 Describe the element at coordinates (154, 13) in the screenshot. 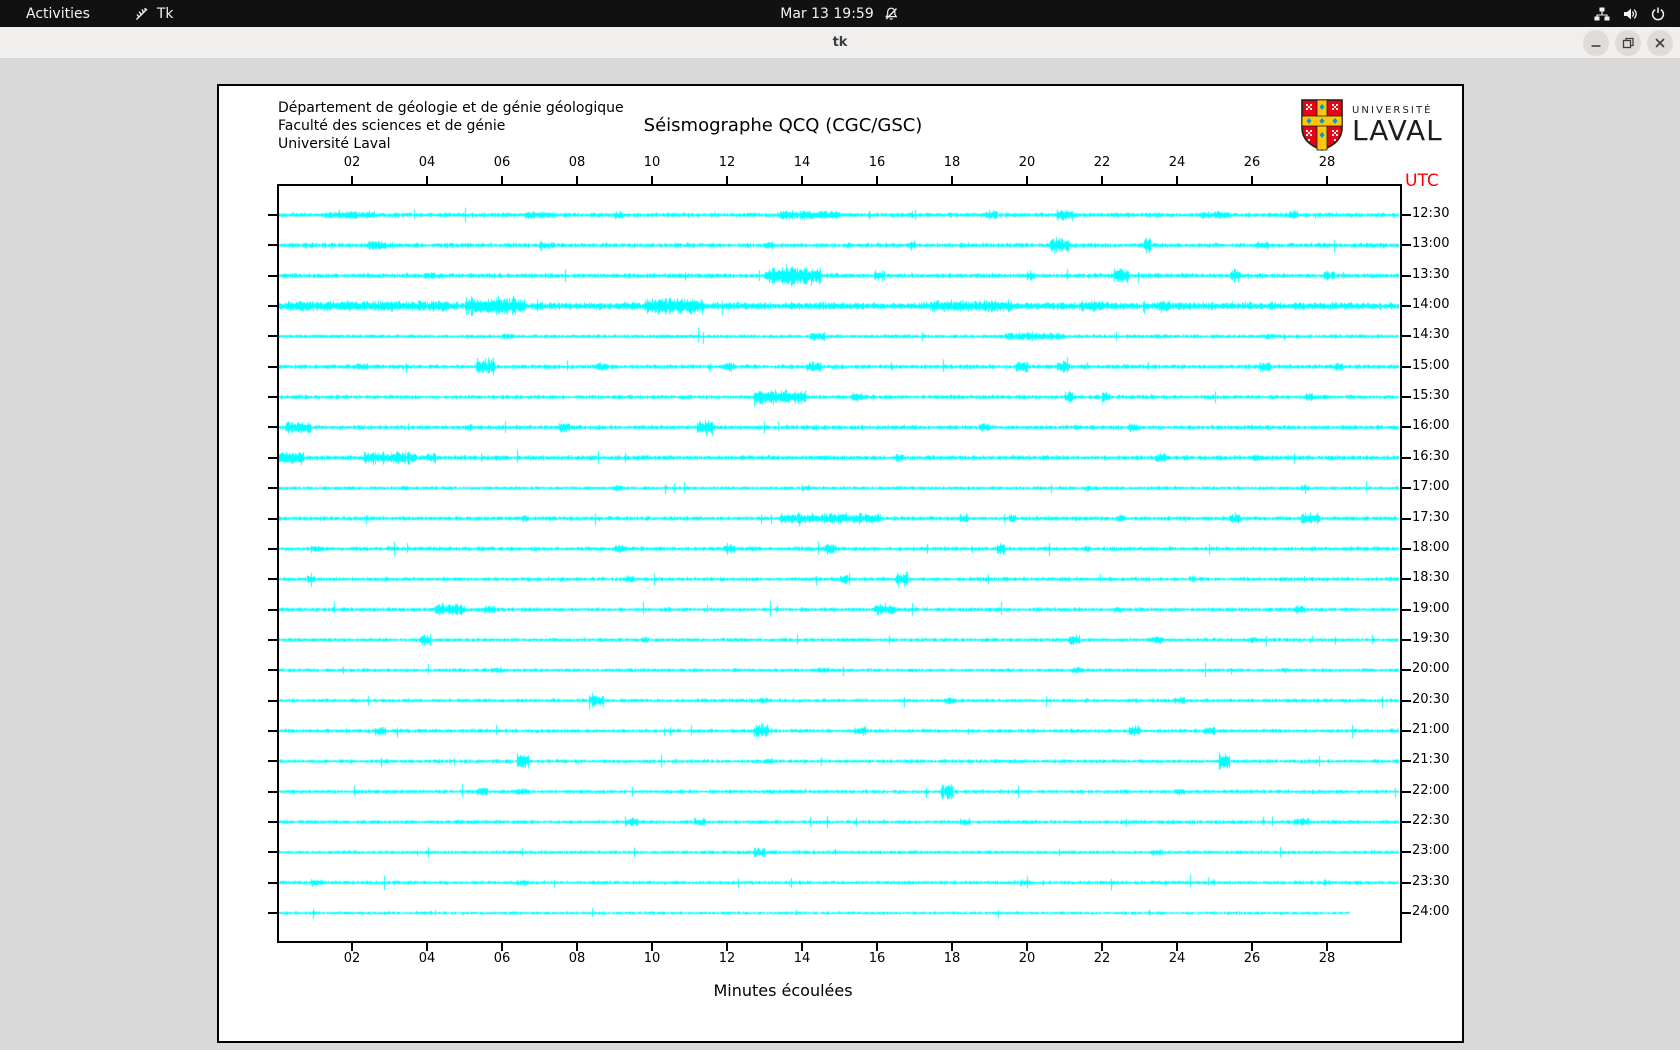

I see `app-menu-button: Tk` at that location.